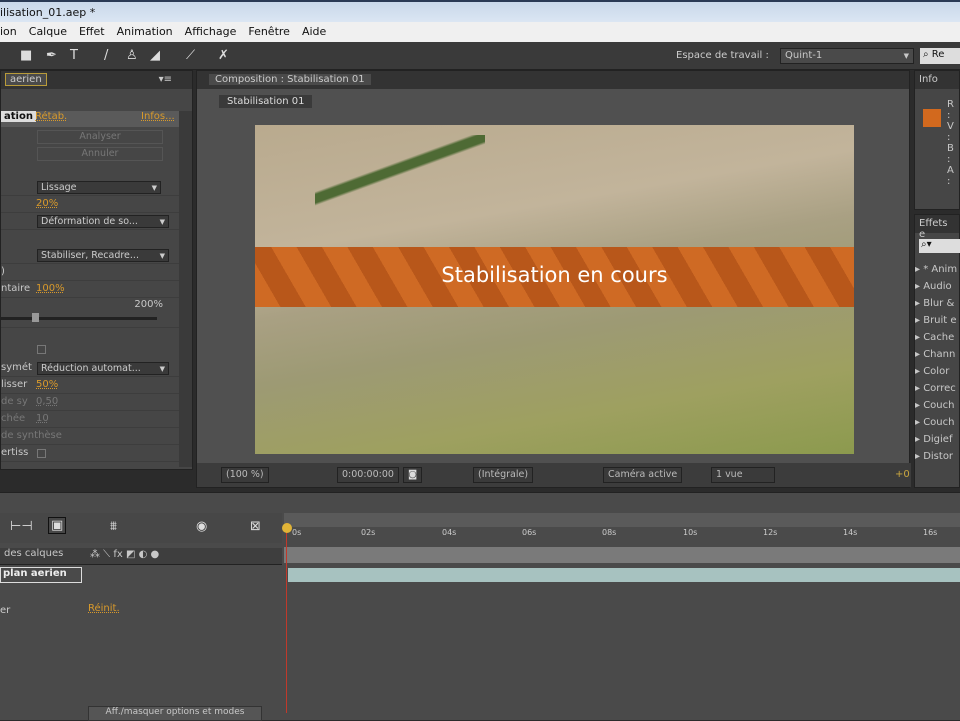  I want to click on composition-tab-bar: Composition : Stabilisation 01, so click(553, 80).